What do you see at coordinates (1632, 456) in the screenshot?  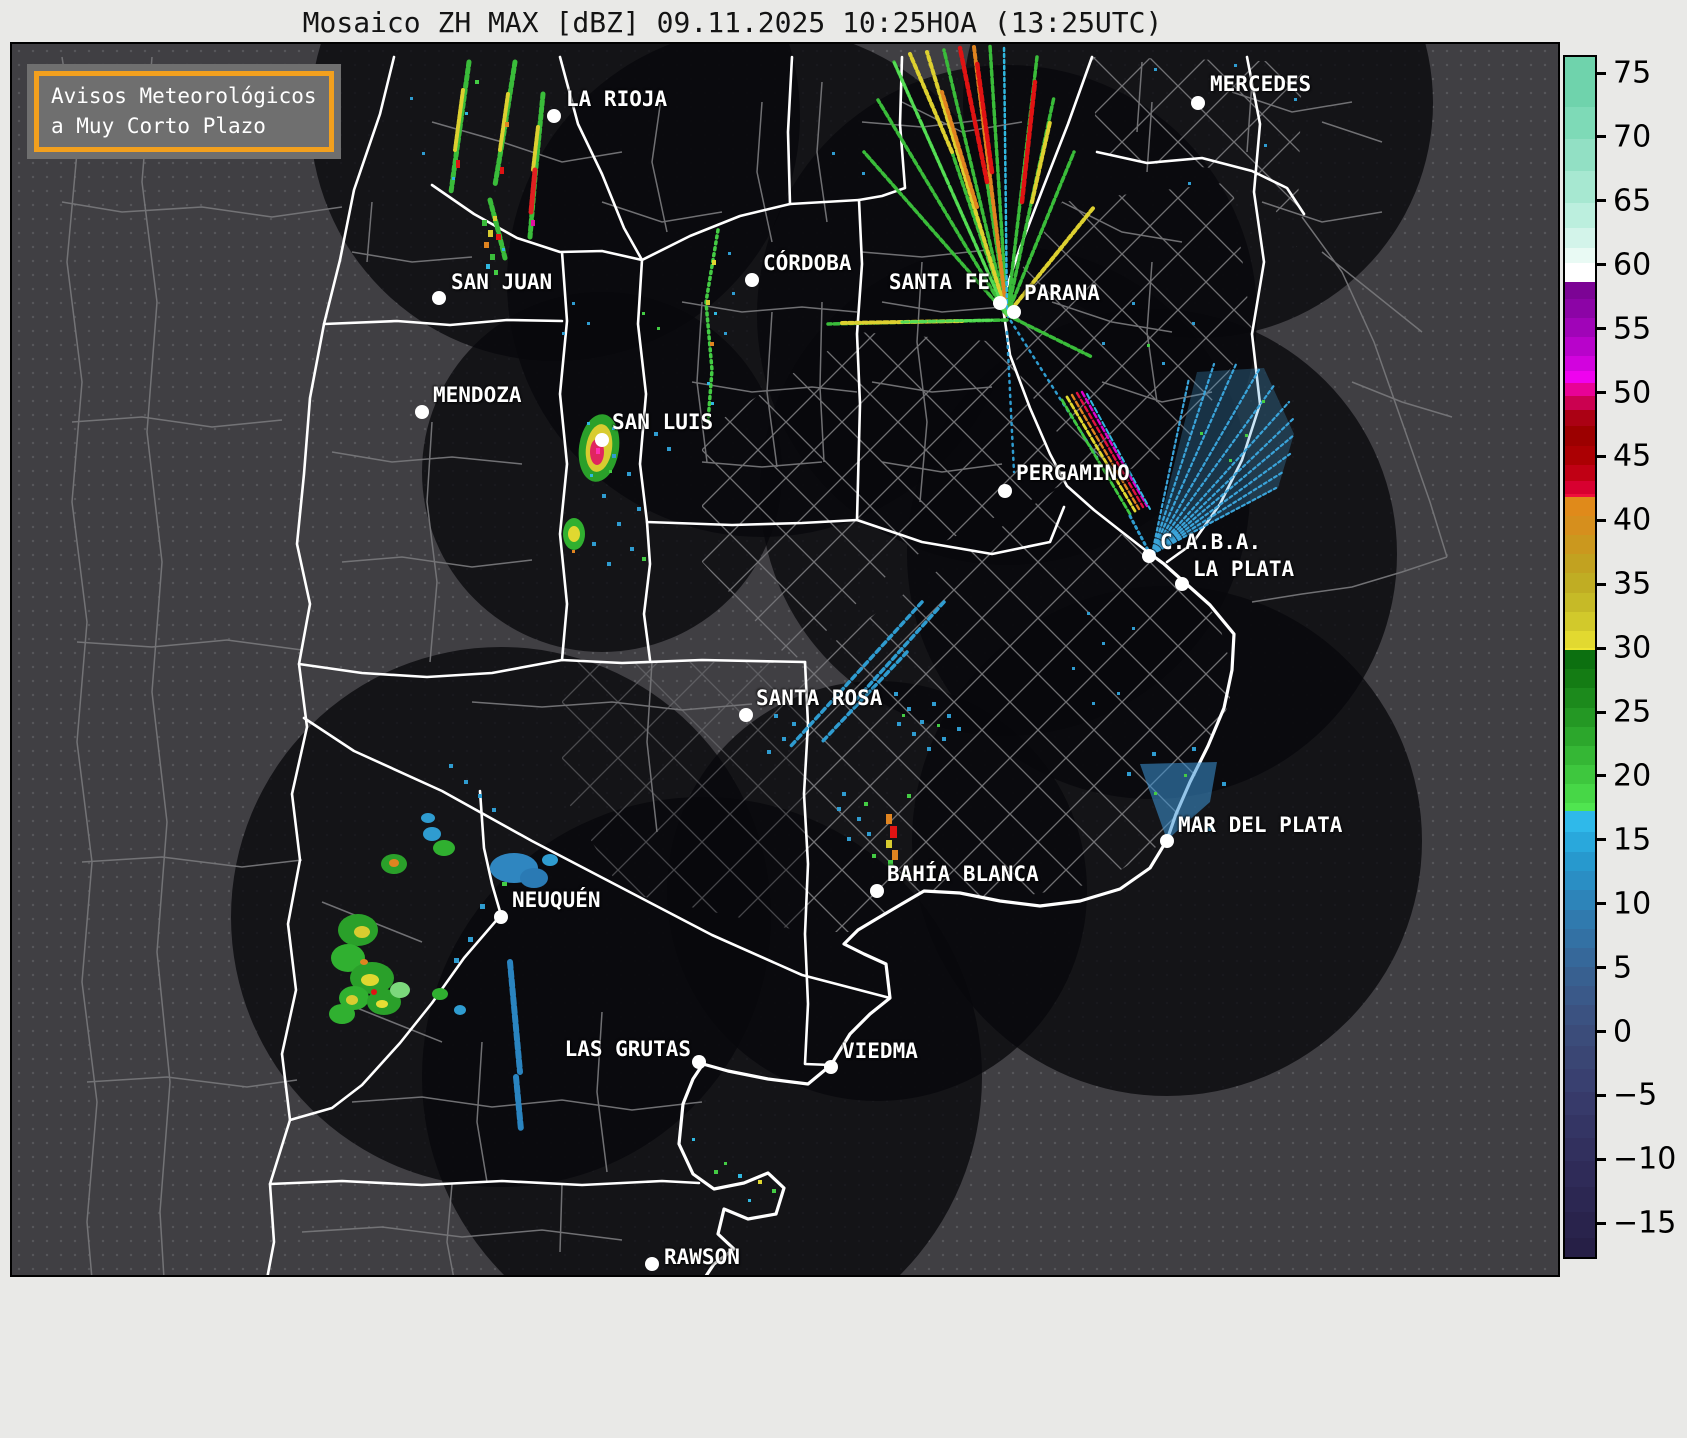 I see `colorbar-tick-label: 45` at bounding box center [1632, 456].